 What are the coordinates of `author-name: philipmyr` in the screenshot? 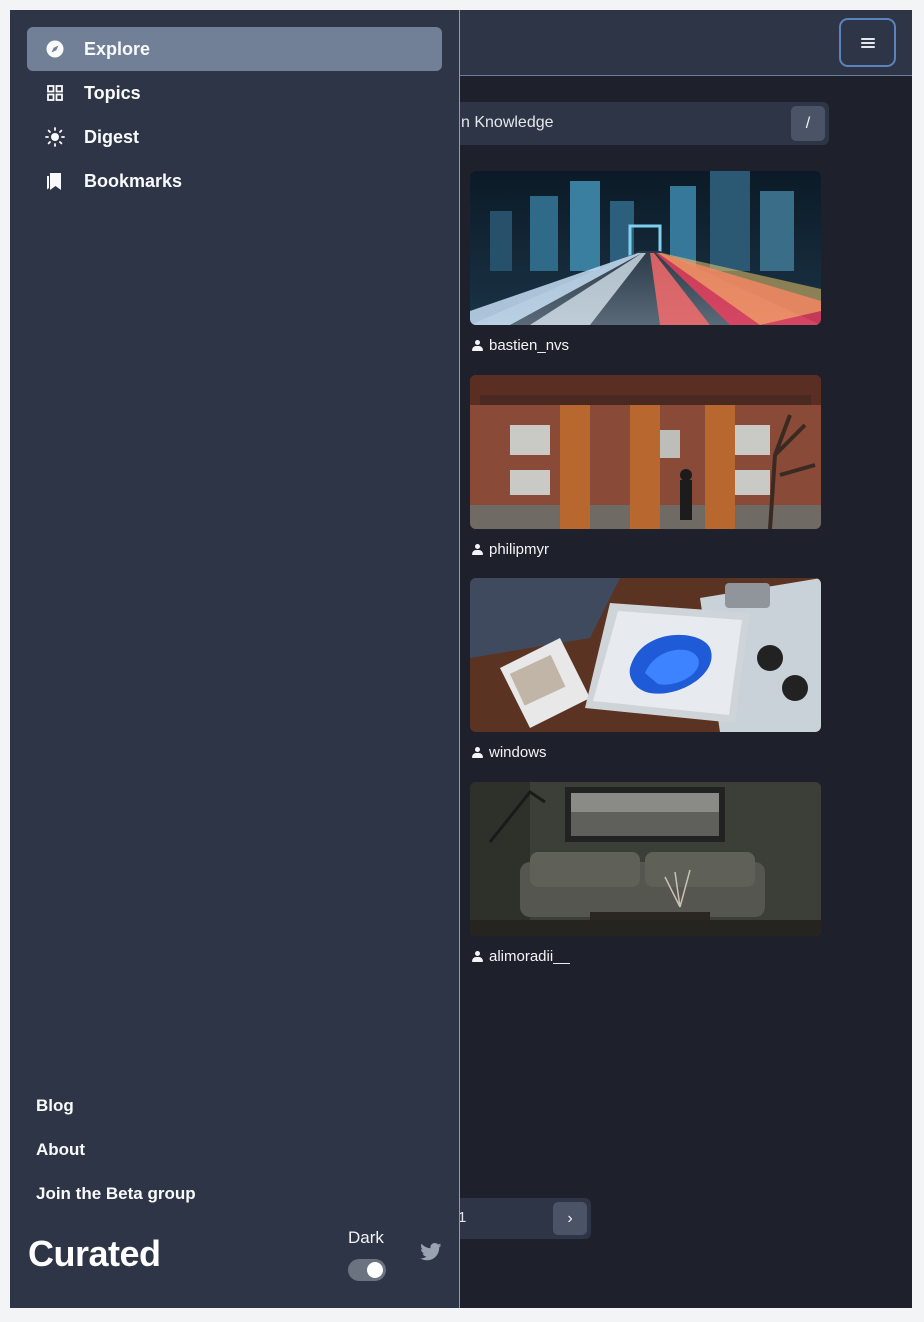 It's located at (519, 549).